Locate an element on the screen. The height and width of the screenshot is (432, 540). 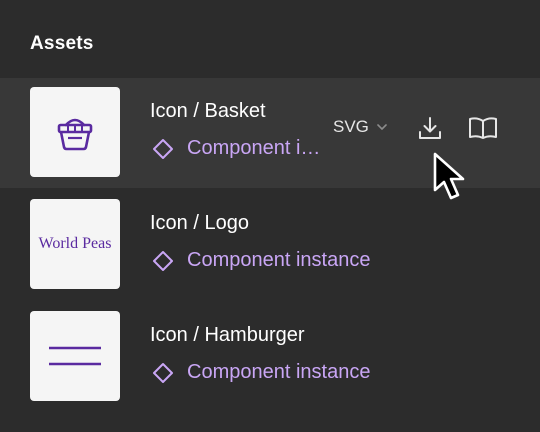
asset-name: Icon / Logo is located at coordinates (199, 223).